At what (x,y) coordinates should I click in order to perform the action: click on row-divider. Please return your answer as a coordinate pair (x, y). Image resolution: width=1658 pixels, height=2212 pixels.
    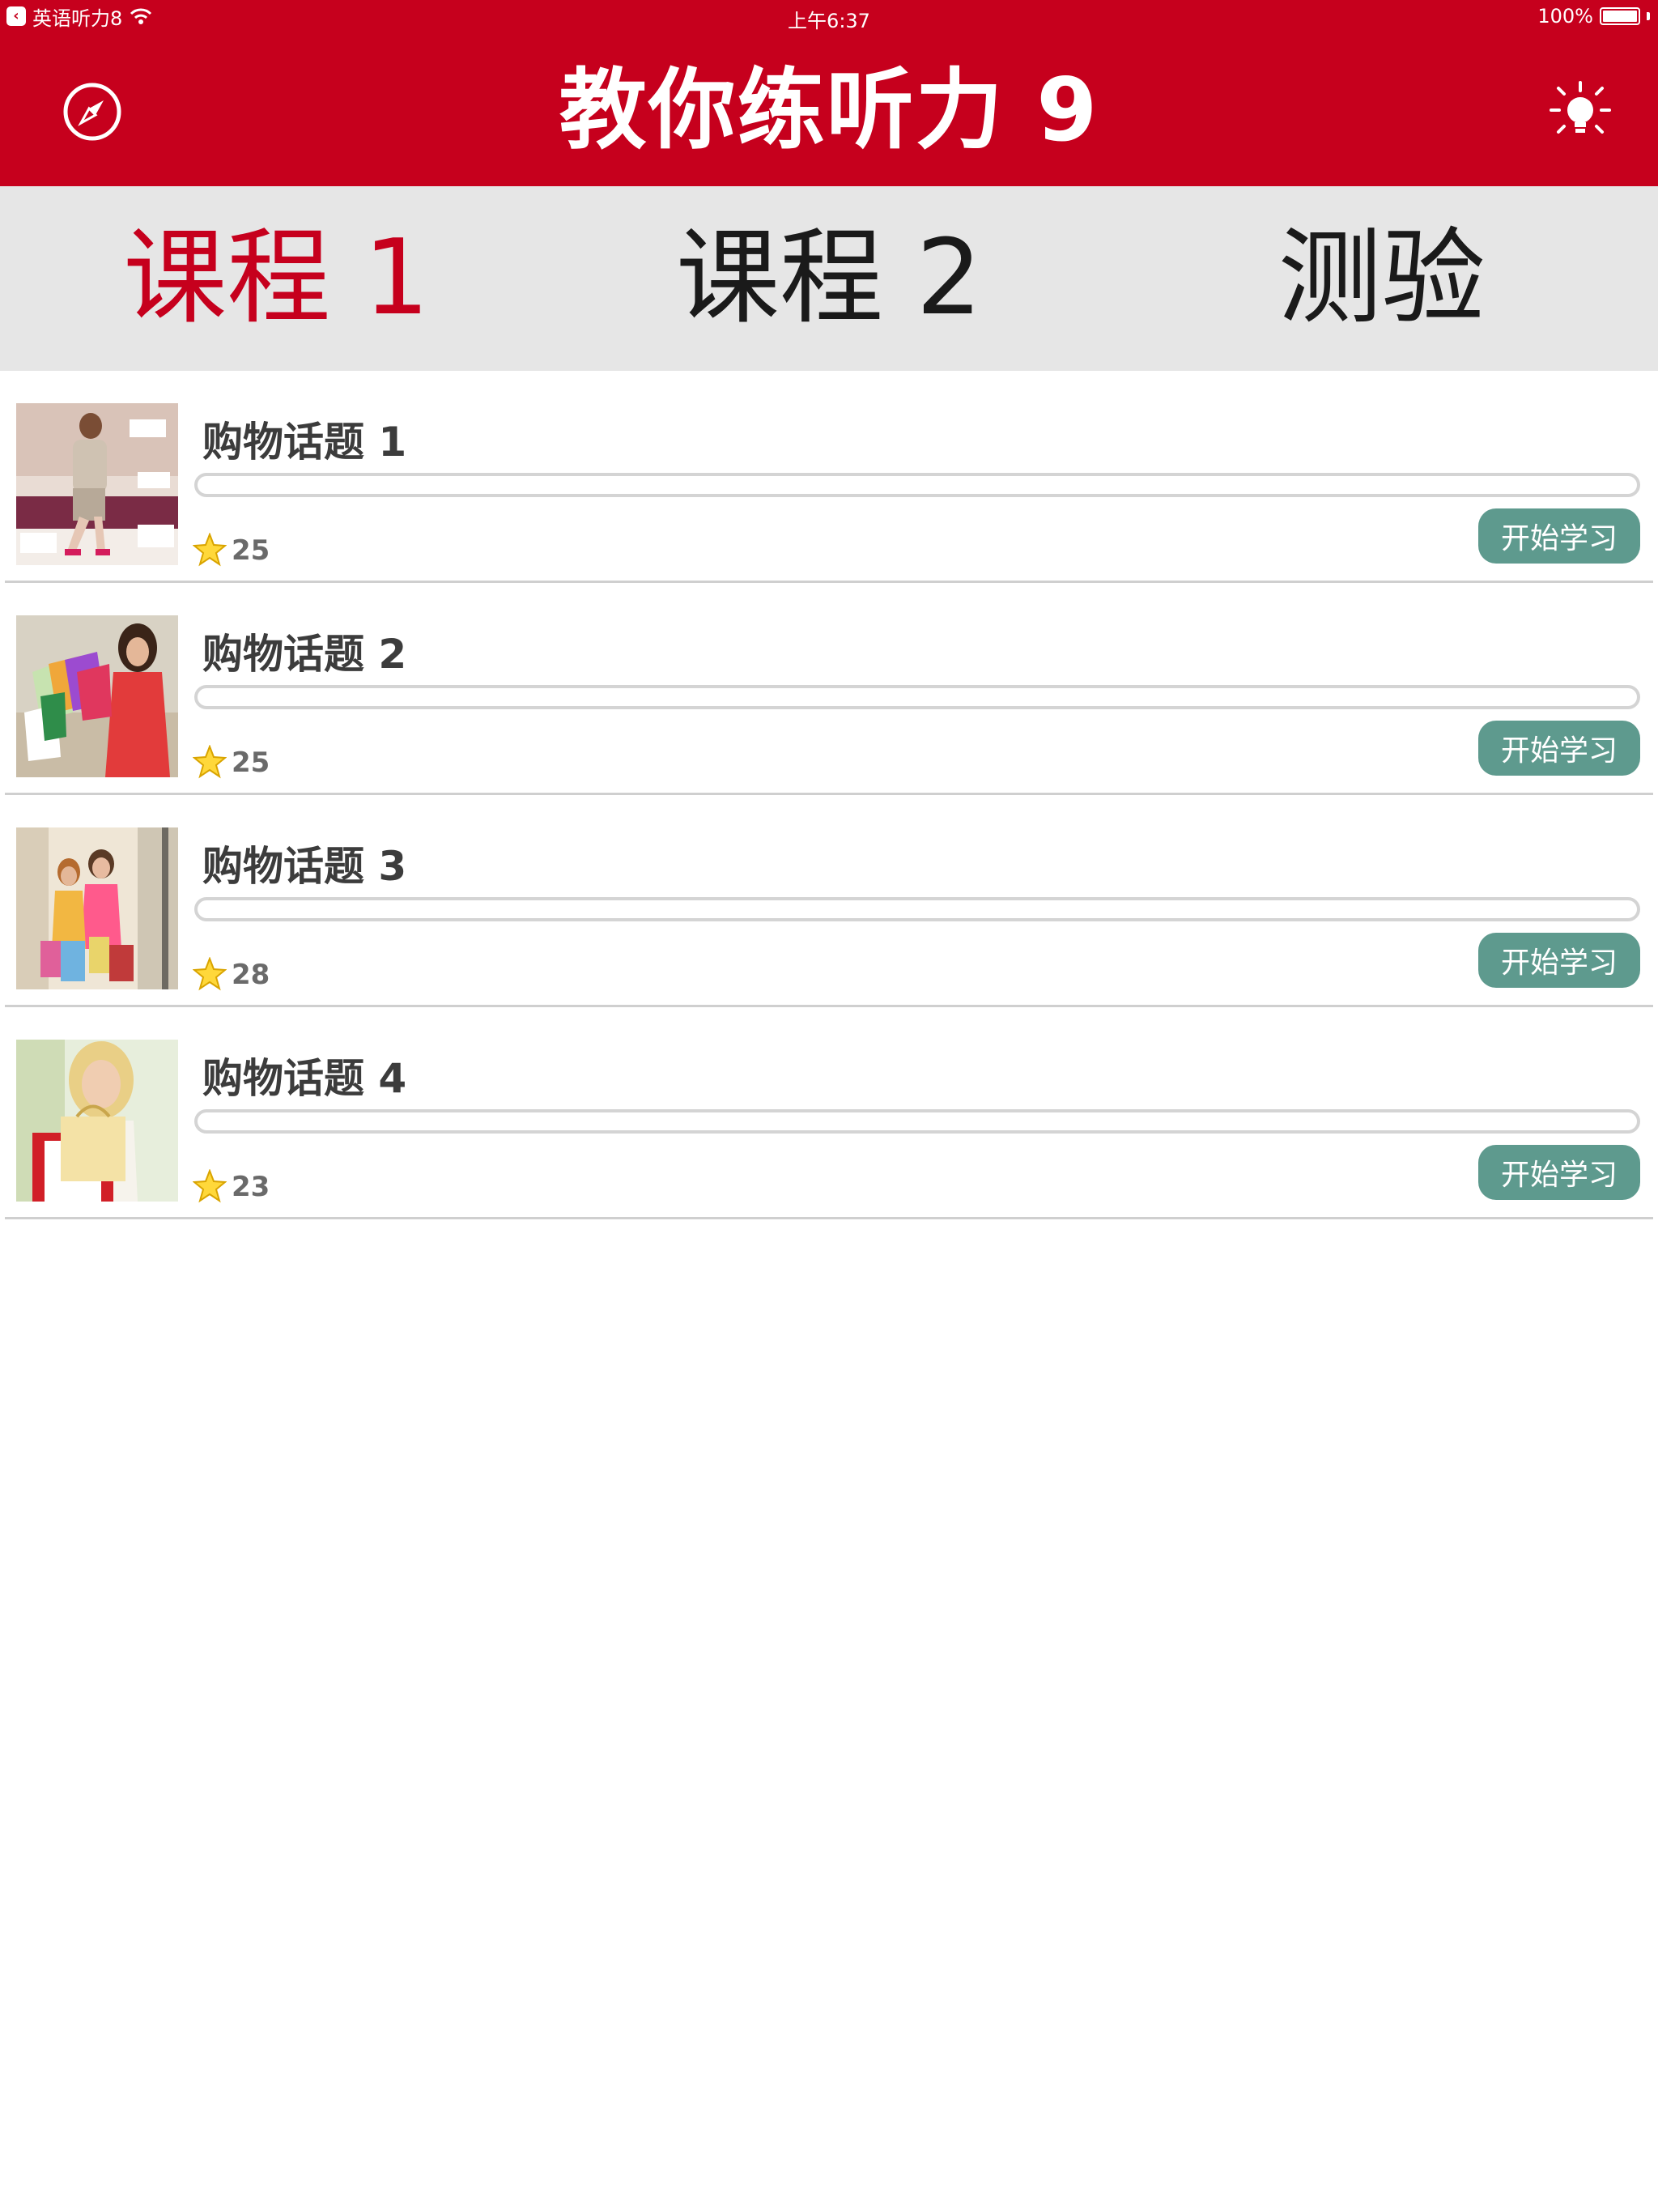
    Looking at the image, I should click on (829, 1218).